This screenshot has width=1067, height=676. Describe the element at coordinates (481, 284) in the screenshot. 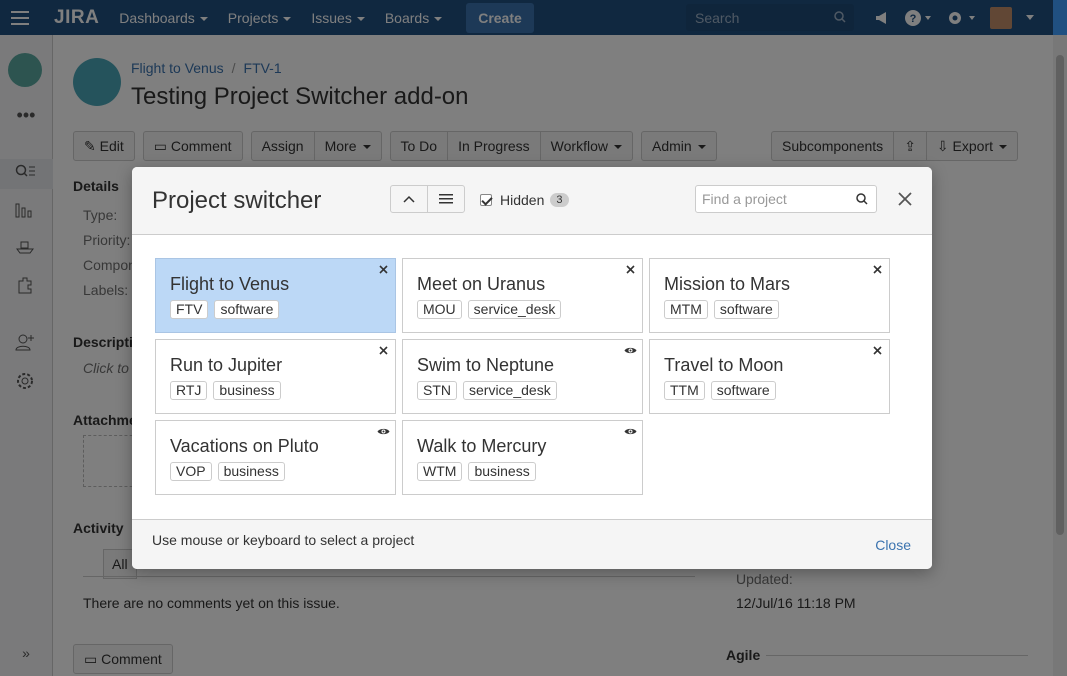

I see `project-name: Meet on Uranus` at that location.